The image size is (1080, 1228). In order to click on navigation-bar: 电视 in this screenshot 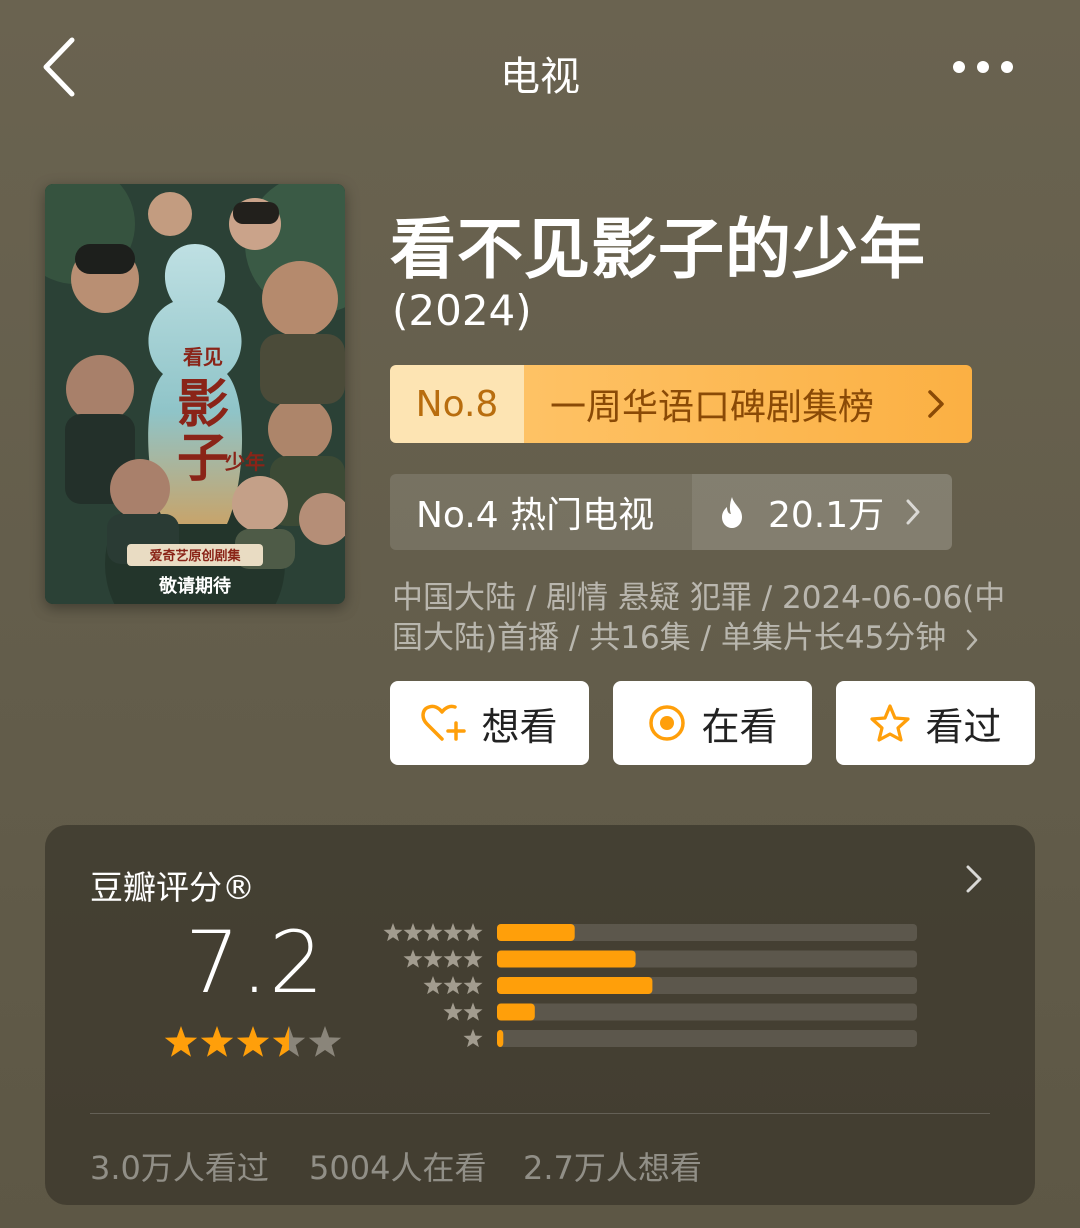, I will do `click(540, 67)`.